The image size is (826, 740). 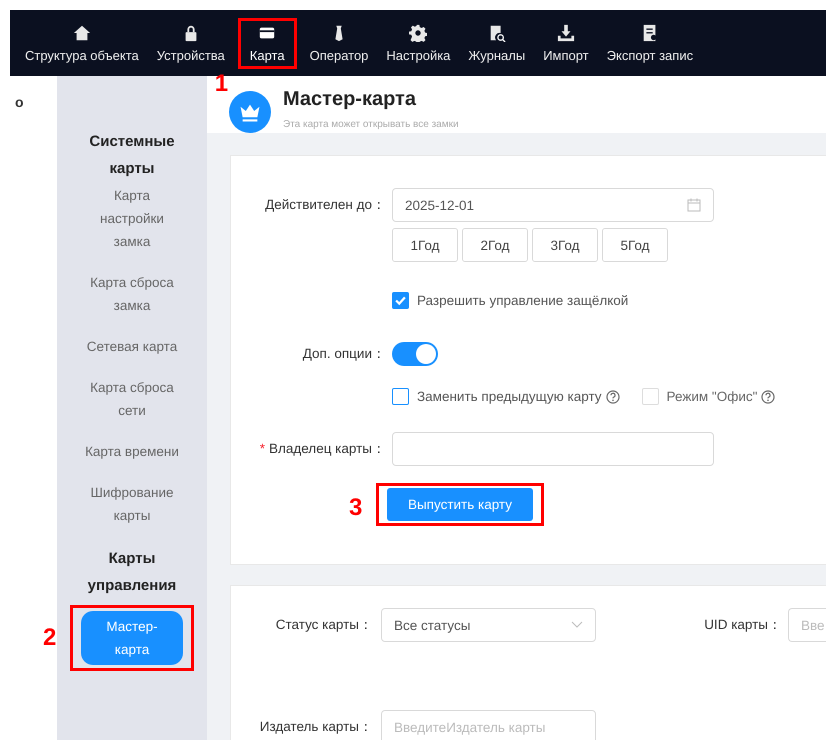 I want to click on truncated-text: о, so click(x=19, y=102).